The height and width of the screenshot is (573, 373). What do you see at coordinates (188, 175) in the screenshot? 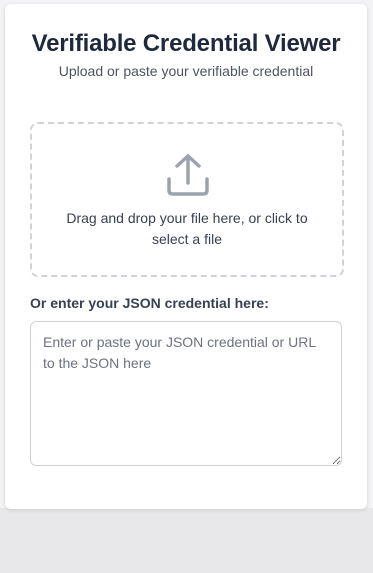
I see `upload-icon` at bounding box center [188, 175].